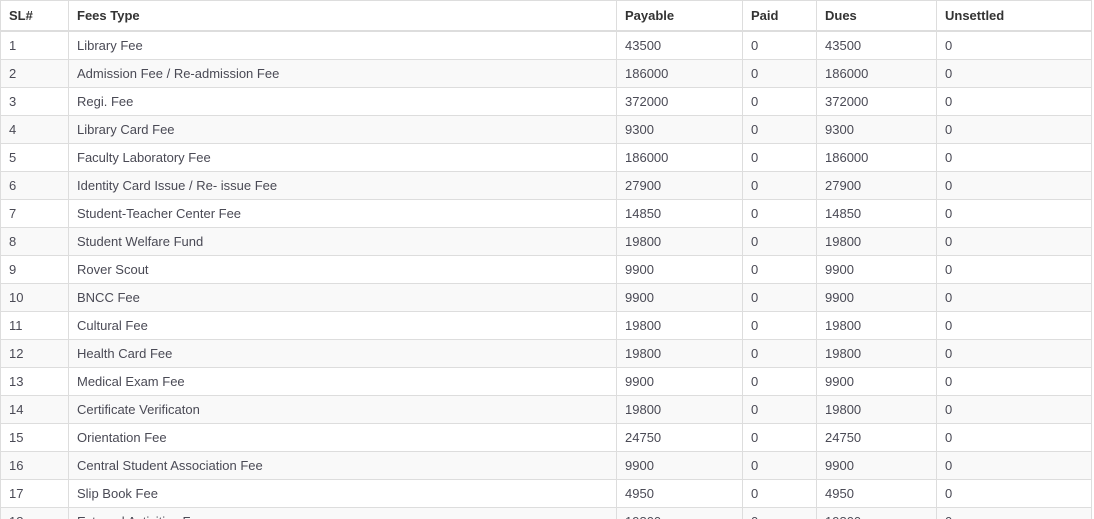  I want to click on cell-payable: 9300, so click(679, 129).